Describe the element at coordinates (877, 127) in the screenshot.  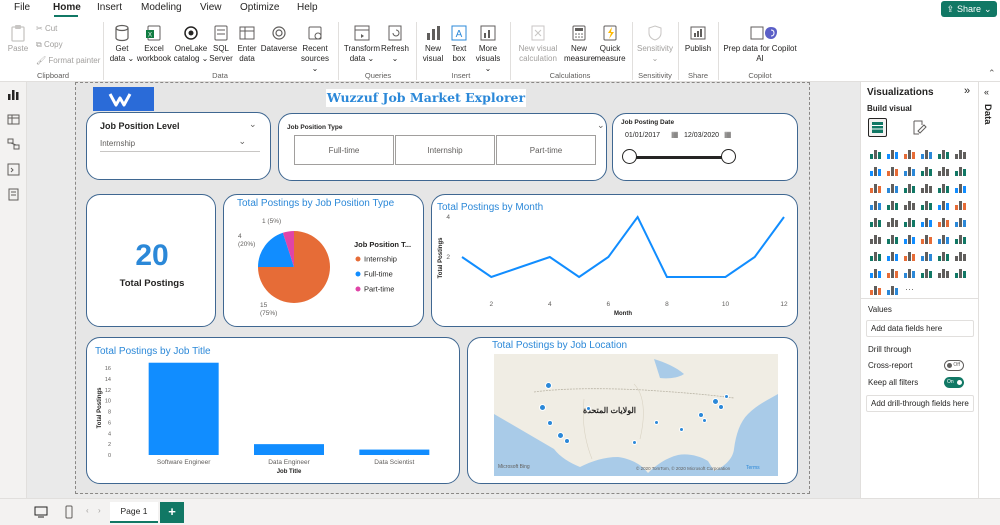
I see `build-visual-tab` at that location.